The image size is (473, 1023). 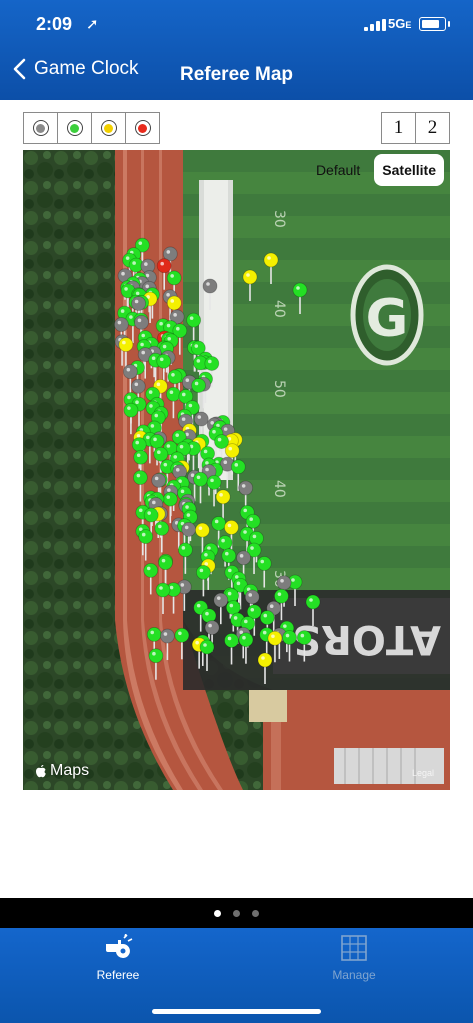 I want to click on pin-color-filters, so click(x=91, y=128).